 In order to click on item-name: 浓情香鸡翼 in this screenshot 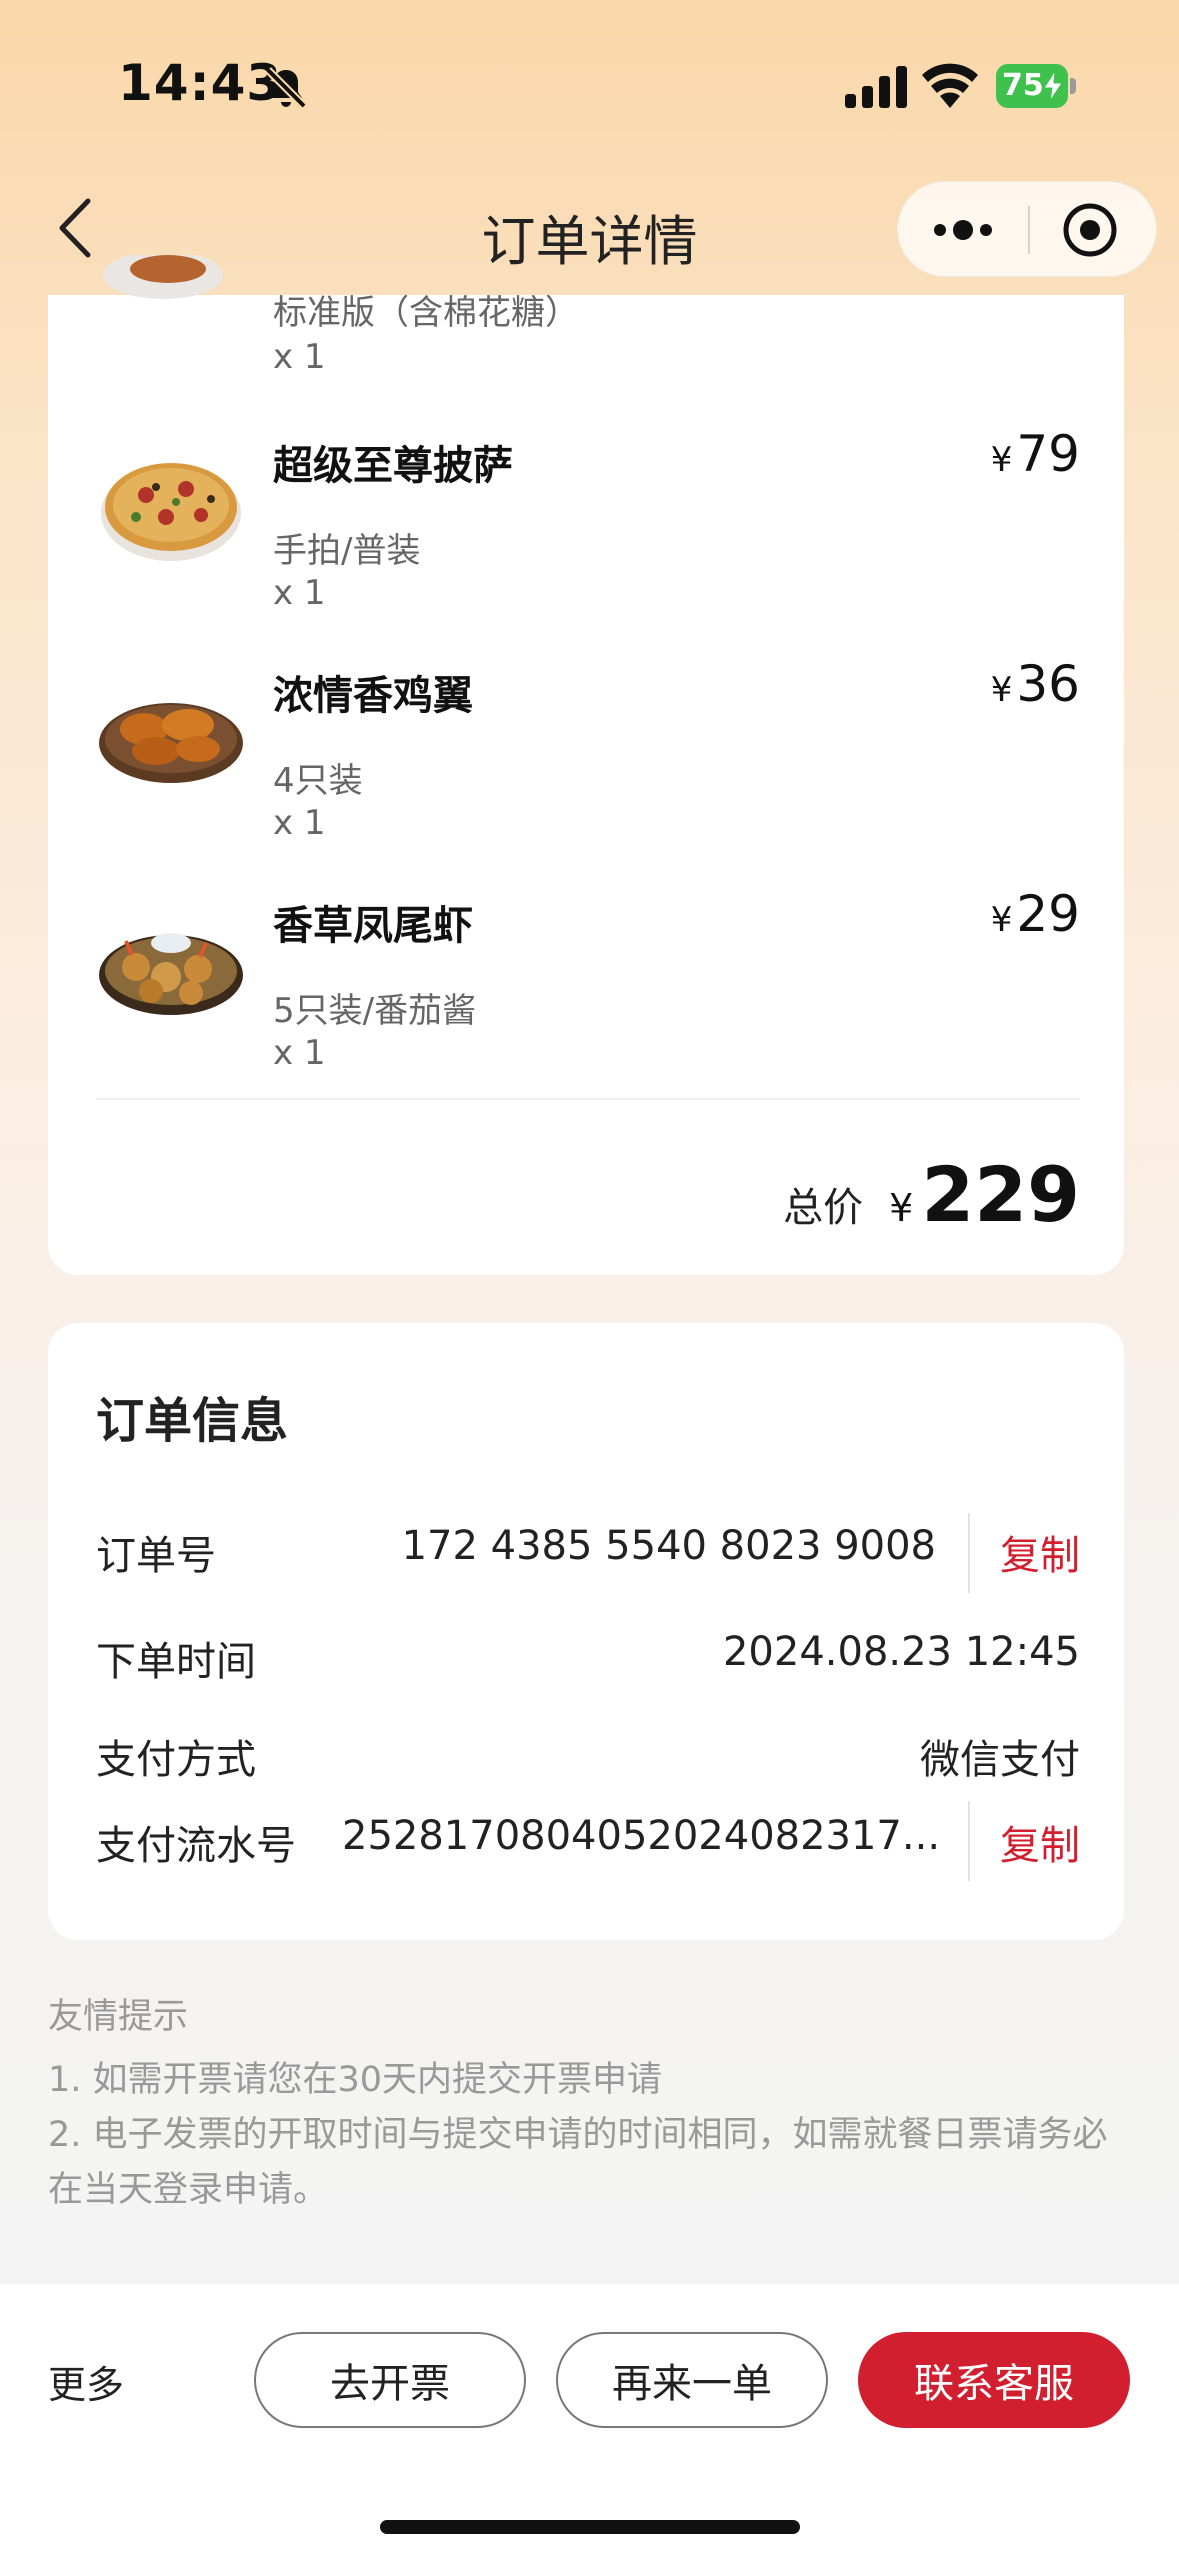, I will do `click(373, 696)`.